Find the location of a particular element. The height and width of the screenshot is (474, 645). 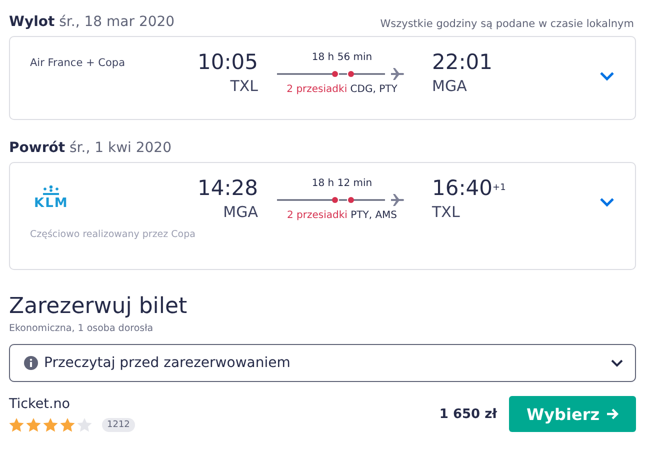

airline-logo: KLM is located at coordinates (51, 198).